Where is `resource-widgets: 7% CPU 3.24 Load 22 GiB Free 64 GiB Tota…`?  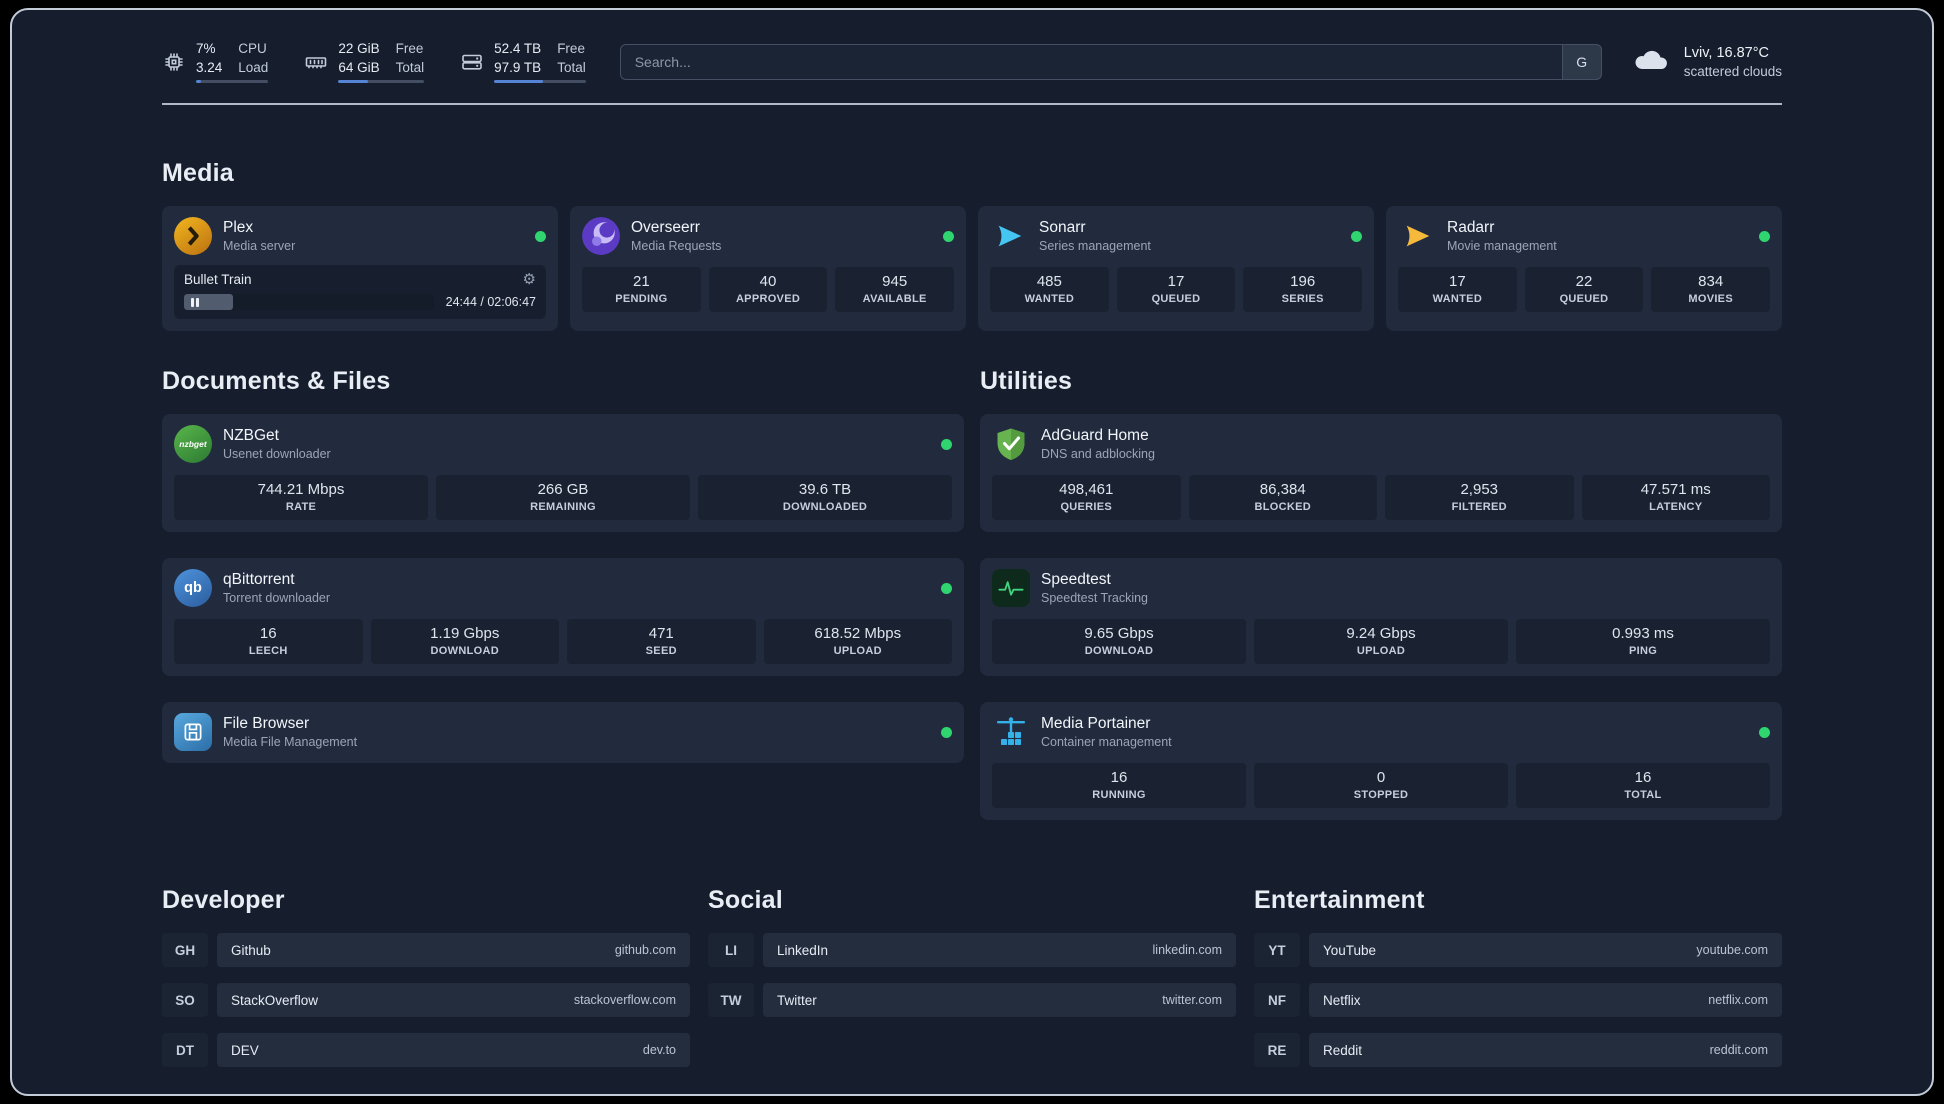 resource-widgets: 7% CPU 3.24 Load 22 GiB Free 64 GiB Tota… is located at coordinates (374, 62).